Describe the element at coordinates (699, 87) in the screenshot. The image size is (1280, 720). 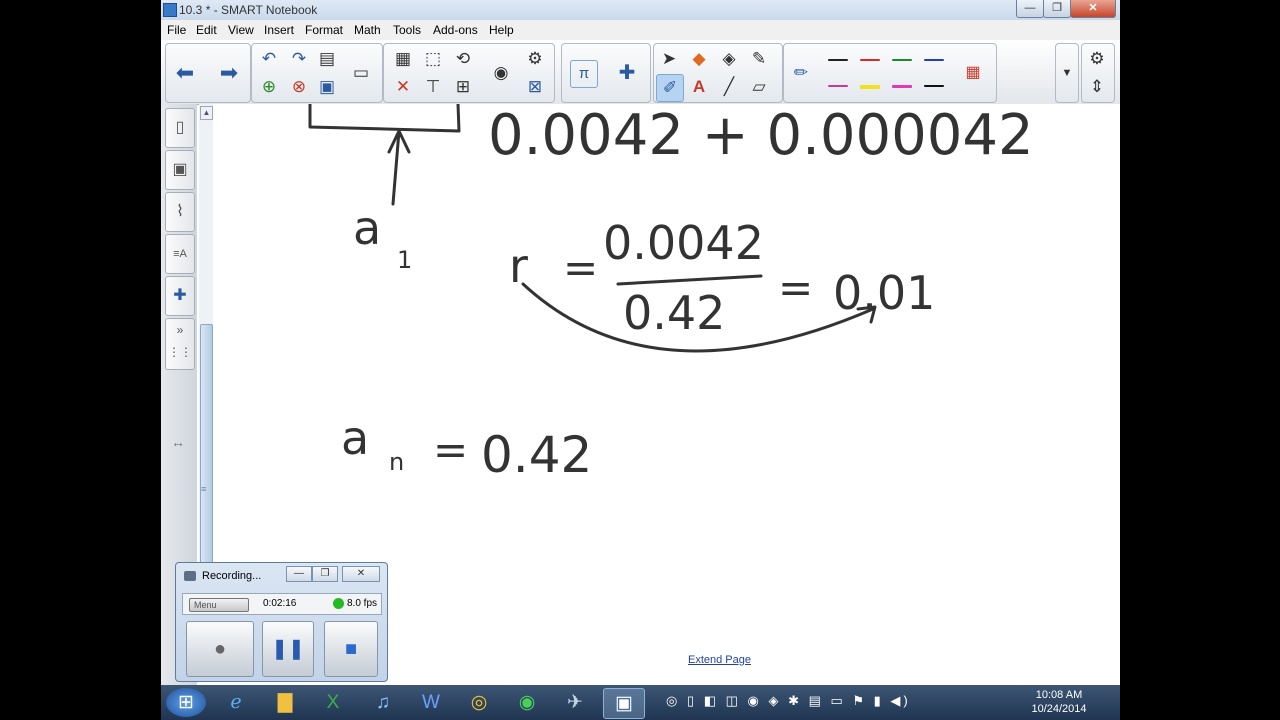
I see `text-icon: A` at that location.